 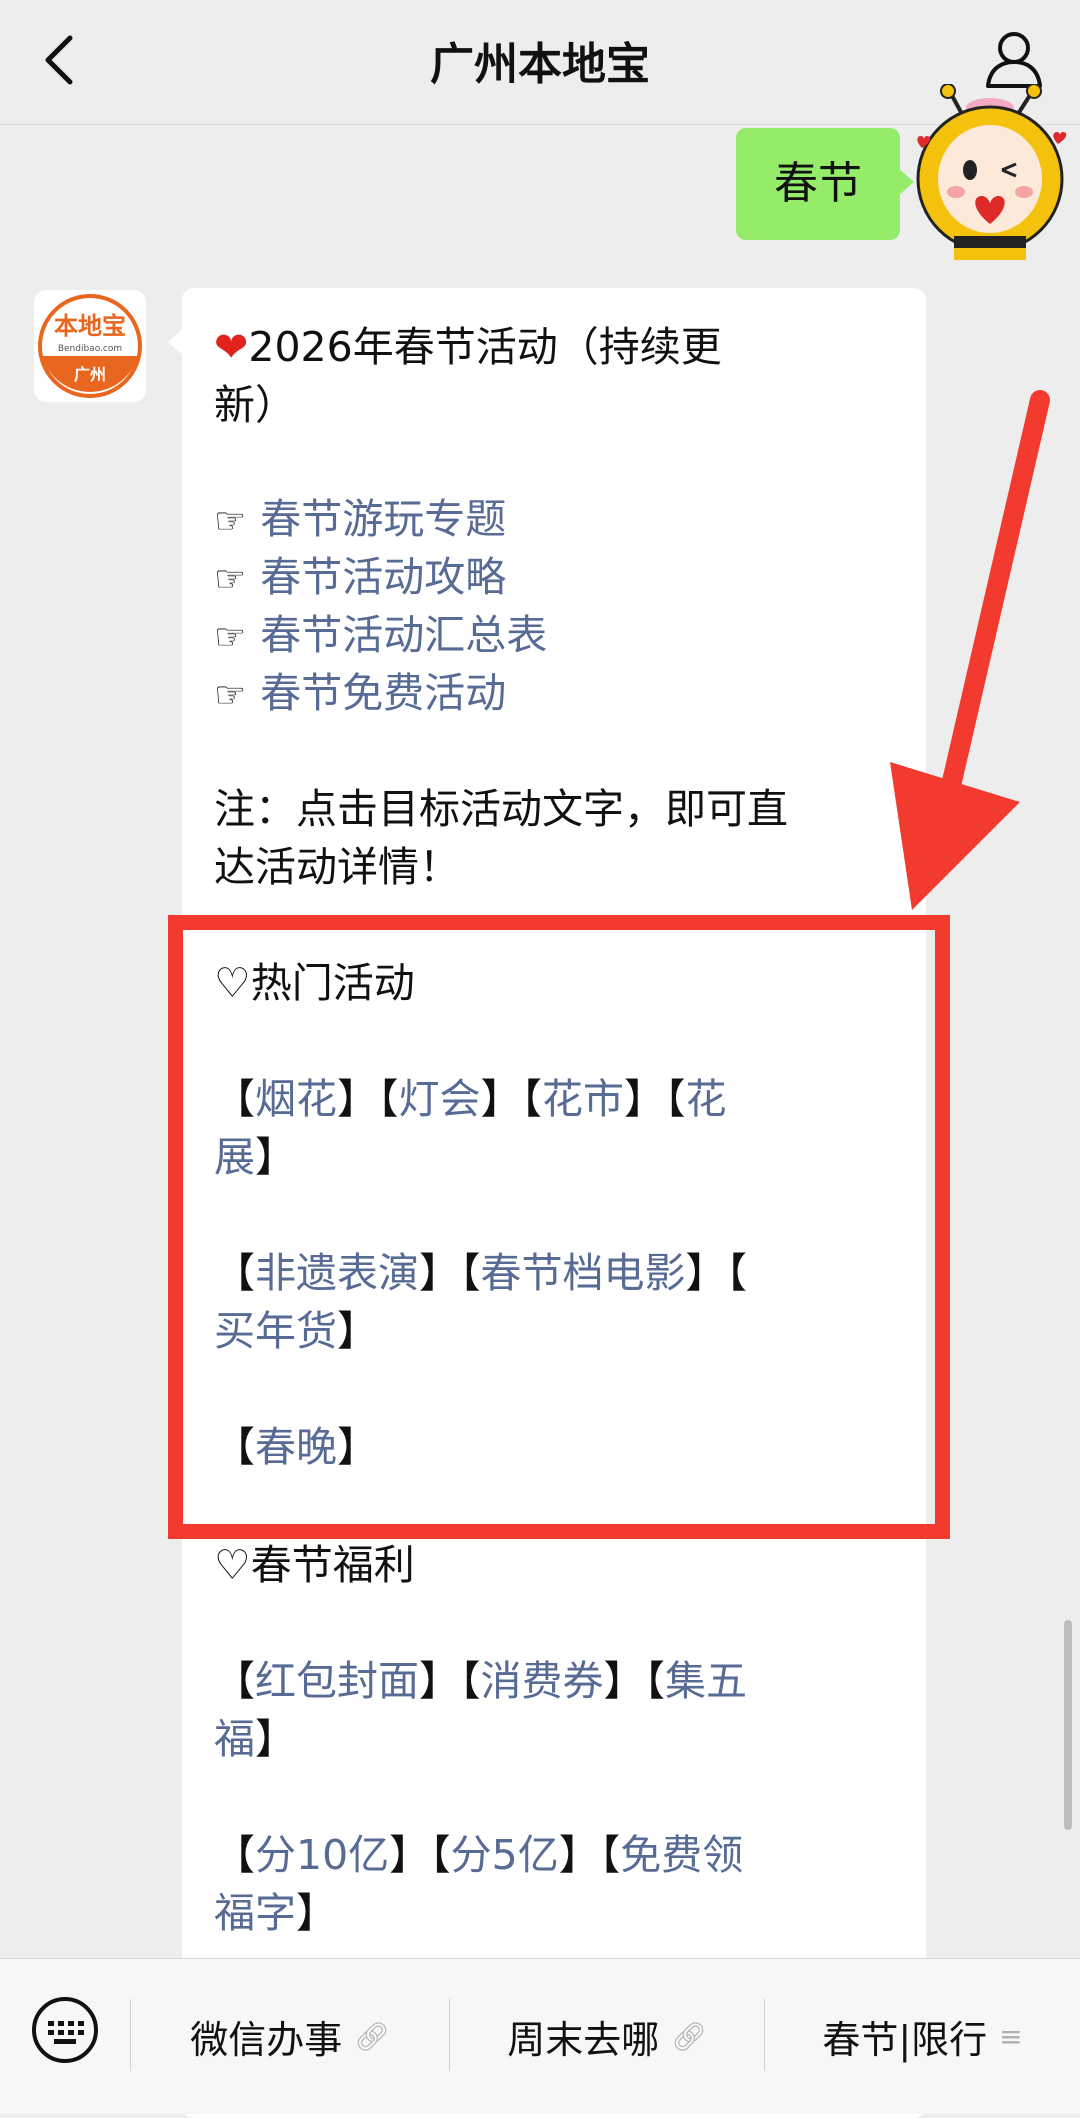 I want to click on red-arrow-annotation, so click(x=970, y=650).